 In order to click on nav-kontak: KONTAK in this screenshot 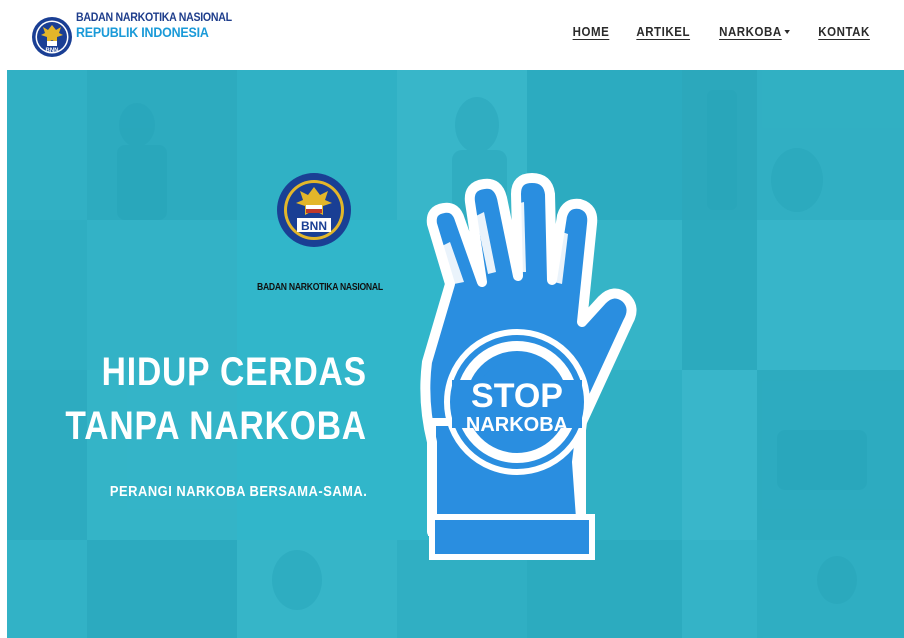, I will do `click(844, 32)`.